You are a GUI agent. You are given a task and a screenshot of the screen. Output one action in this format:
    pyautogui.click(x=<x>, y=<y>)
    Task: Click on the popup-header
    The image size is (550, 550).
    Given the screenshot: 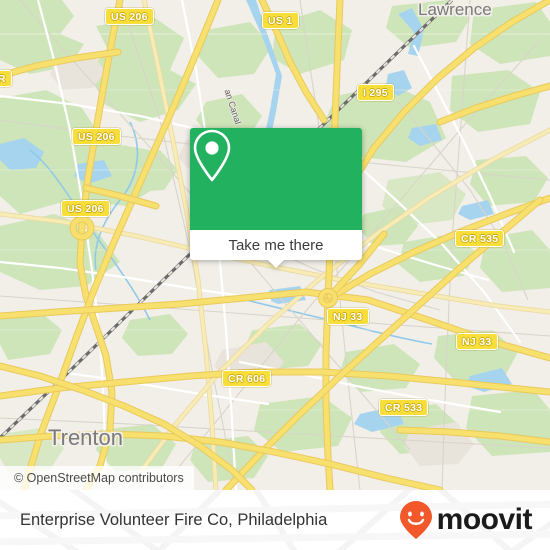 What is the action you would take?
    pyautogui.click(x=276, y=179)
    